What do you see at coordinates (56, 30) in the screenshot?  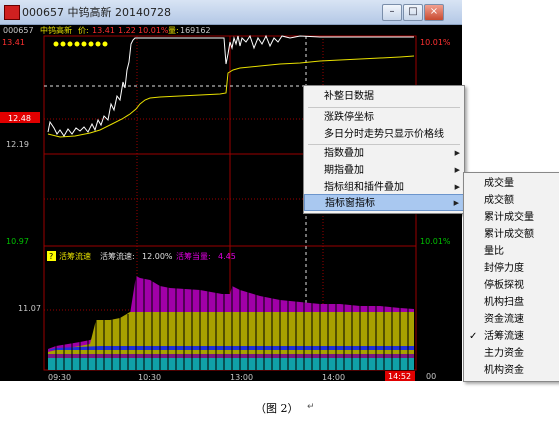 I see `stock-name: 中钨高新` at bounding box center [56, 30].